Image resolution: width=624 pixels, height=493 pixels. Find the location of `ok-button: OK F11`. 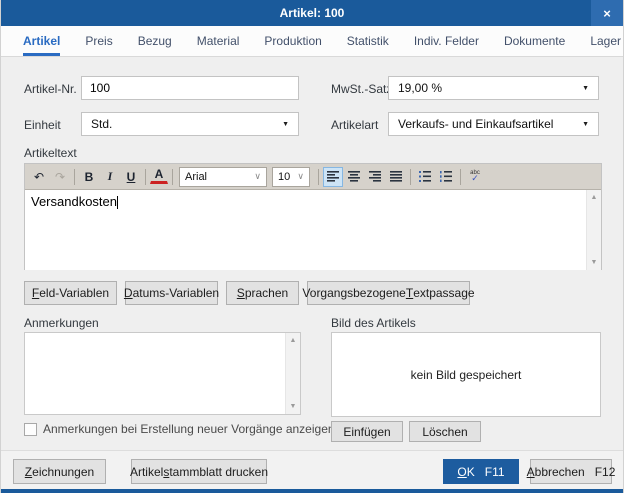

ok-button: OK F11 is located at coordinates (481, 471).